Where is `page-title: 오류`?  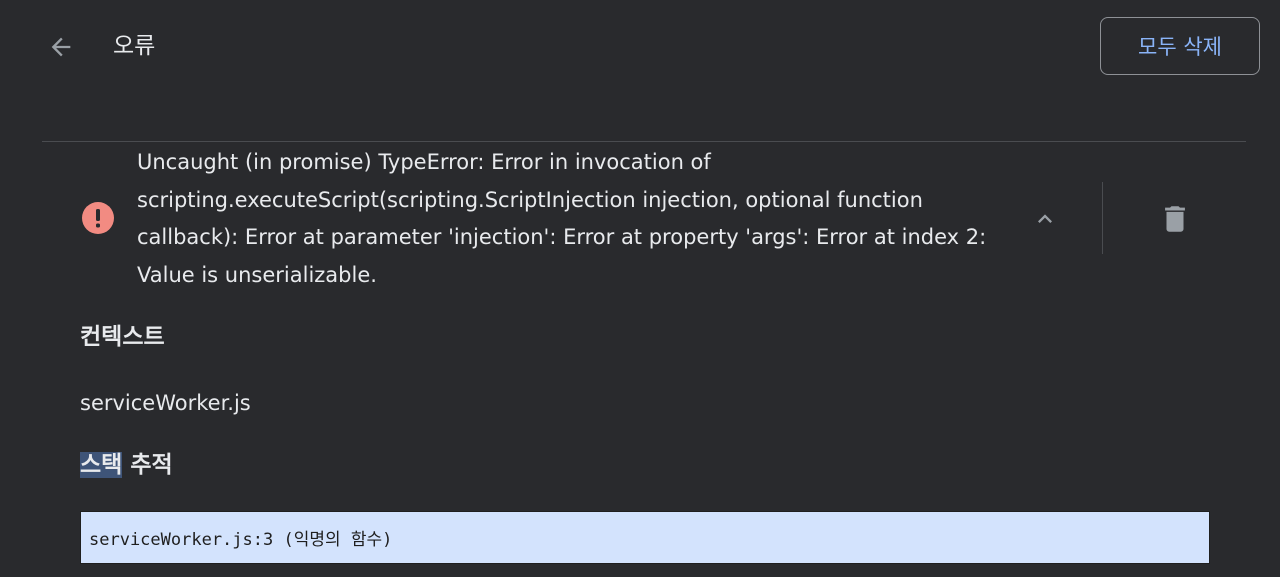
page-title: 오류 is located at coordinates (134, 46).